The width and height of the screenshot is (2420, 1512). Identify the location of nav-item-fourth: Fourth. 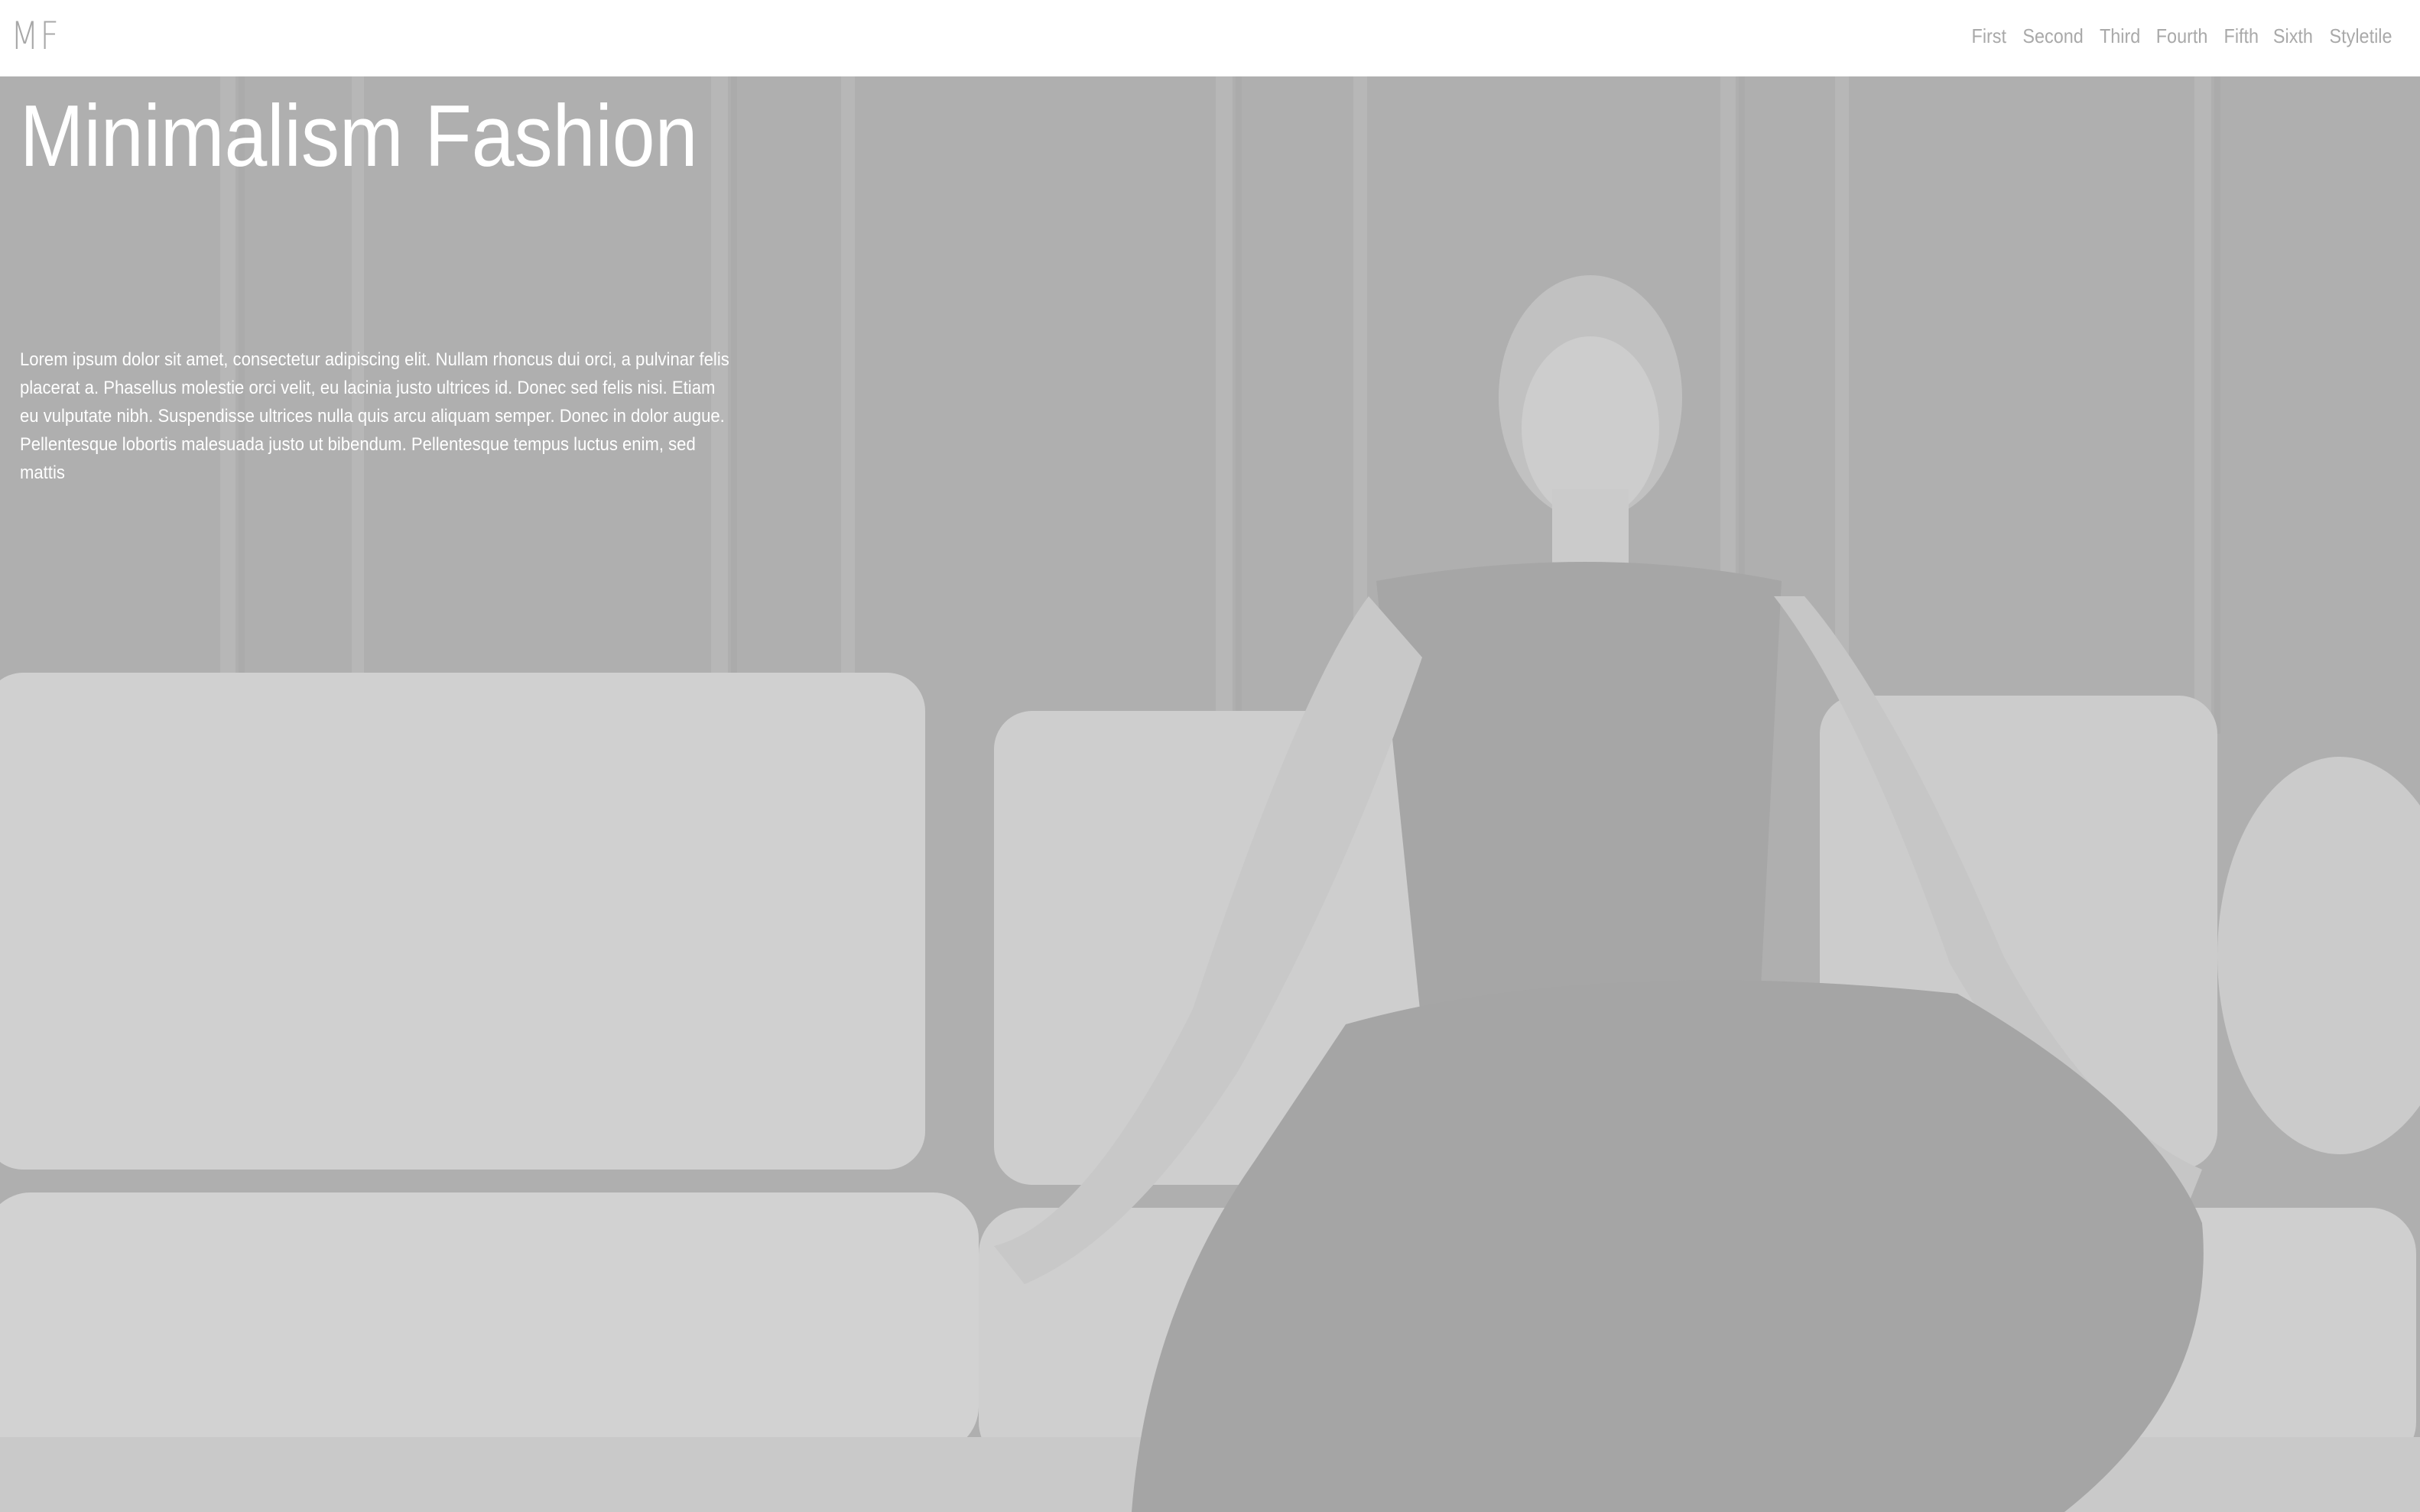
(2182, 36).